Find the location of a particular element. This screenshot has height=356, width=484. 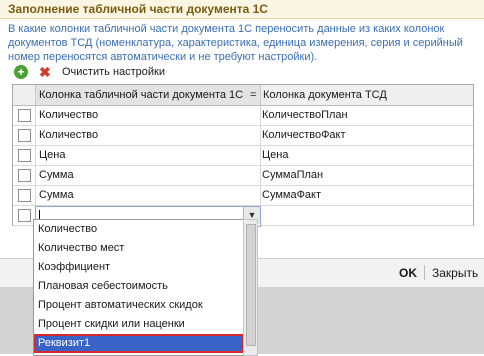

cell-1c-text: Цена is located at coordinates (52, 155).